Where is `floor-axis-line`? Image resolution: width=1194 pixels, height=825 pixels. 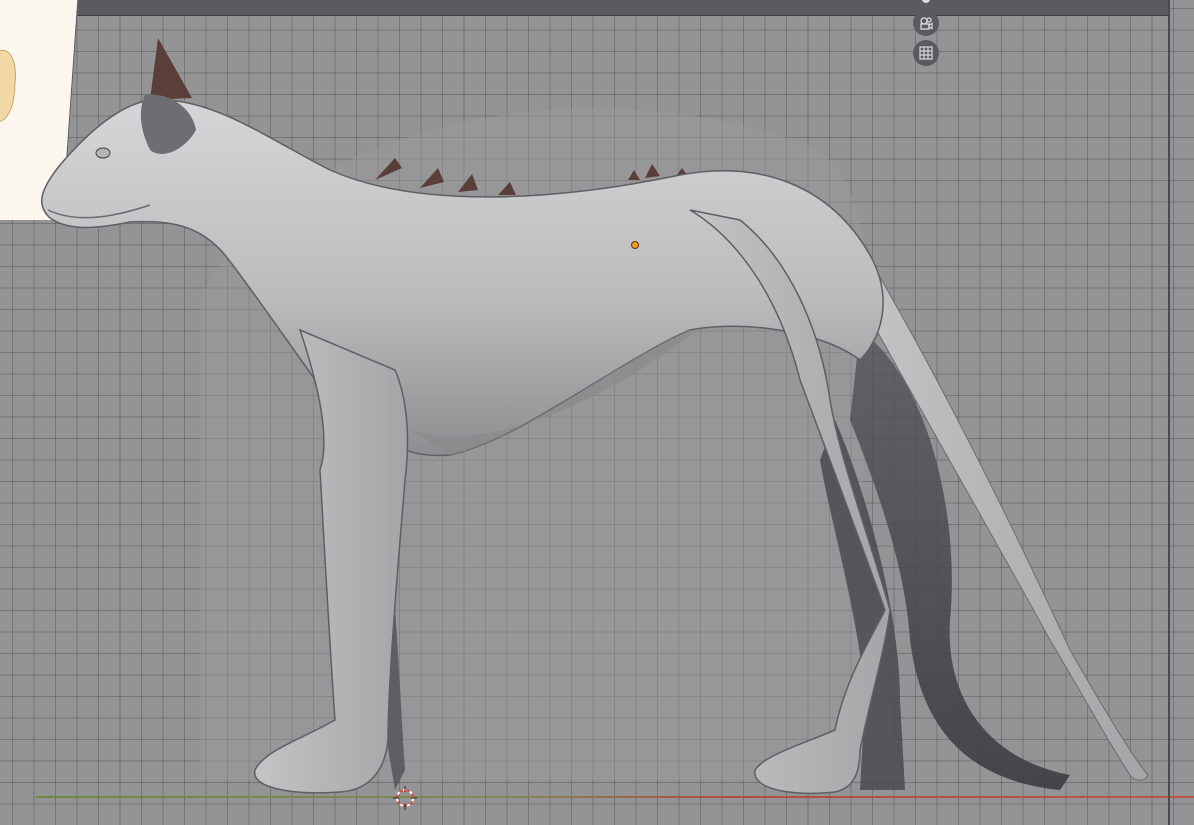 floor-axis-line is located at coordinates (615, 797).